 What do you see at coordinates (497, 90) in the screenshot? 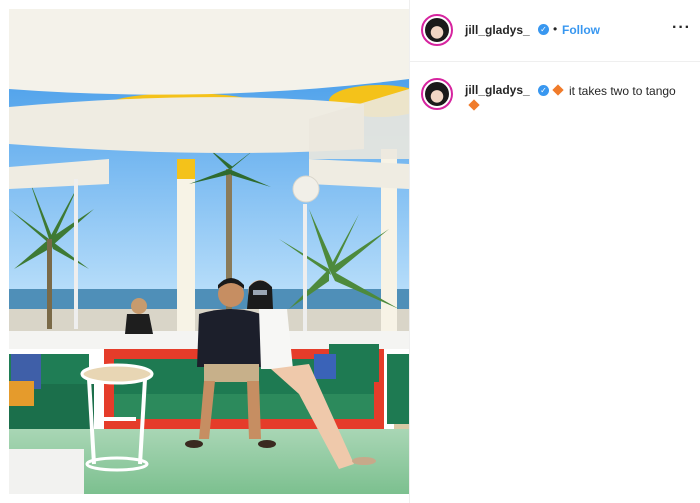
I see `caption-username: jill_gladys_` at bounding box center [497, 90].